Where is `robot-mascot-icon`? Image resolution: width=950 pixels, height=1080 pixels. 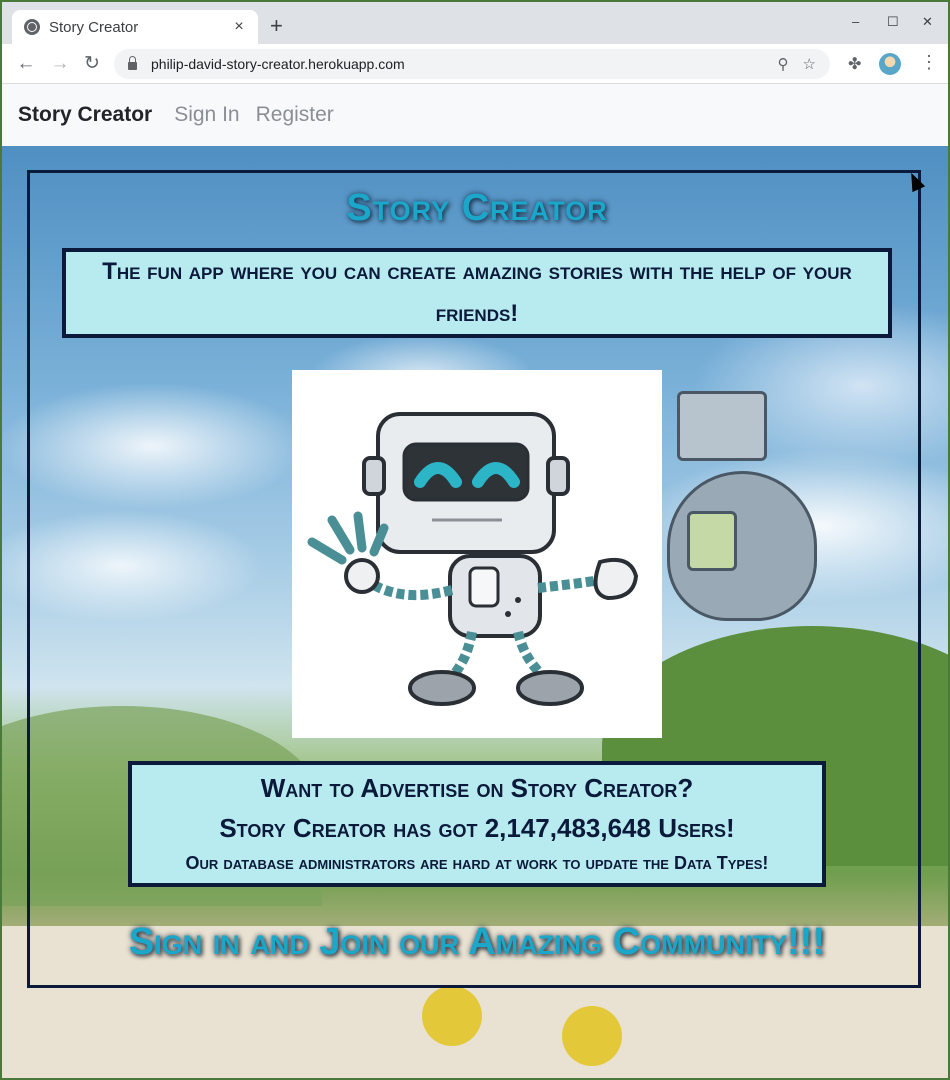 robot-mascot-icon is located at coordinates (473, 559).